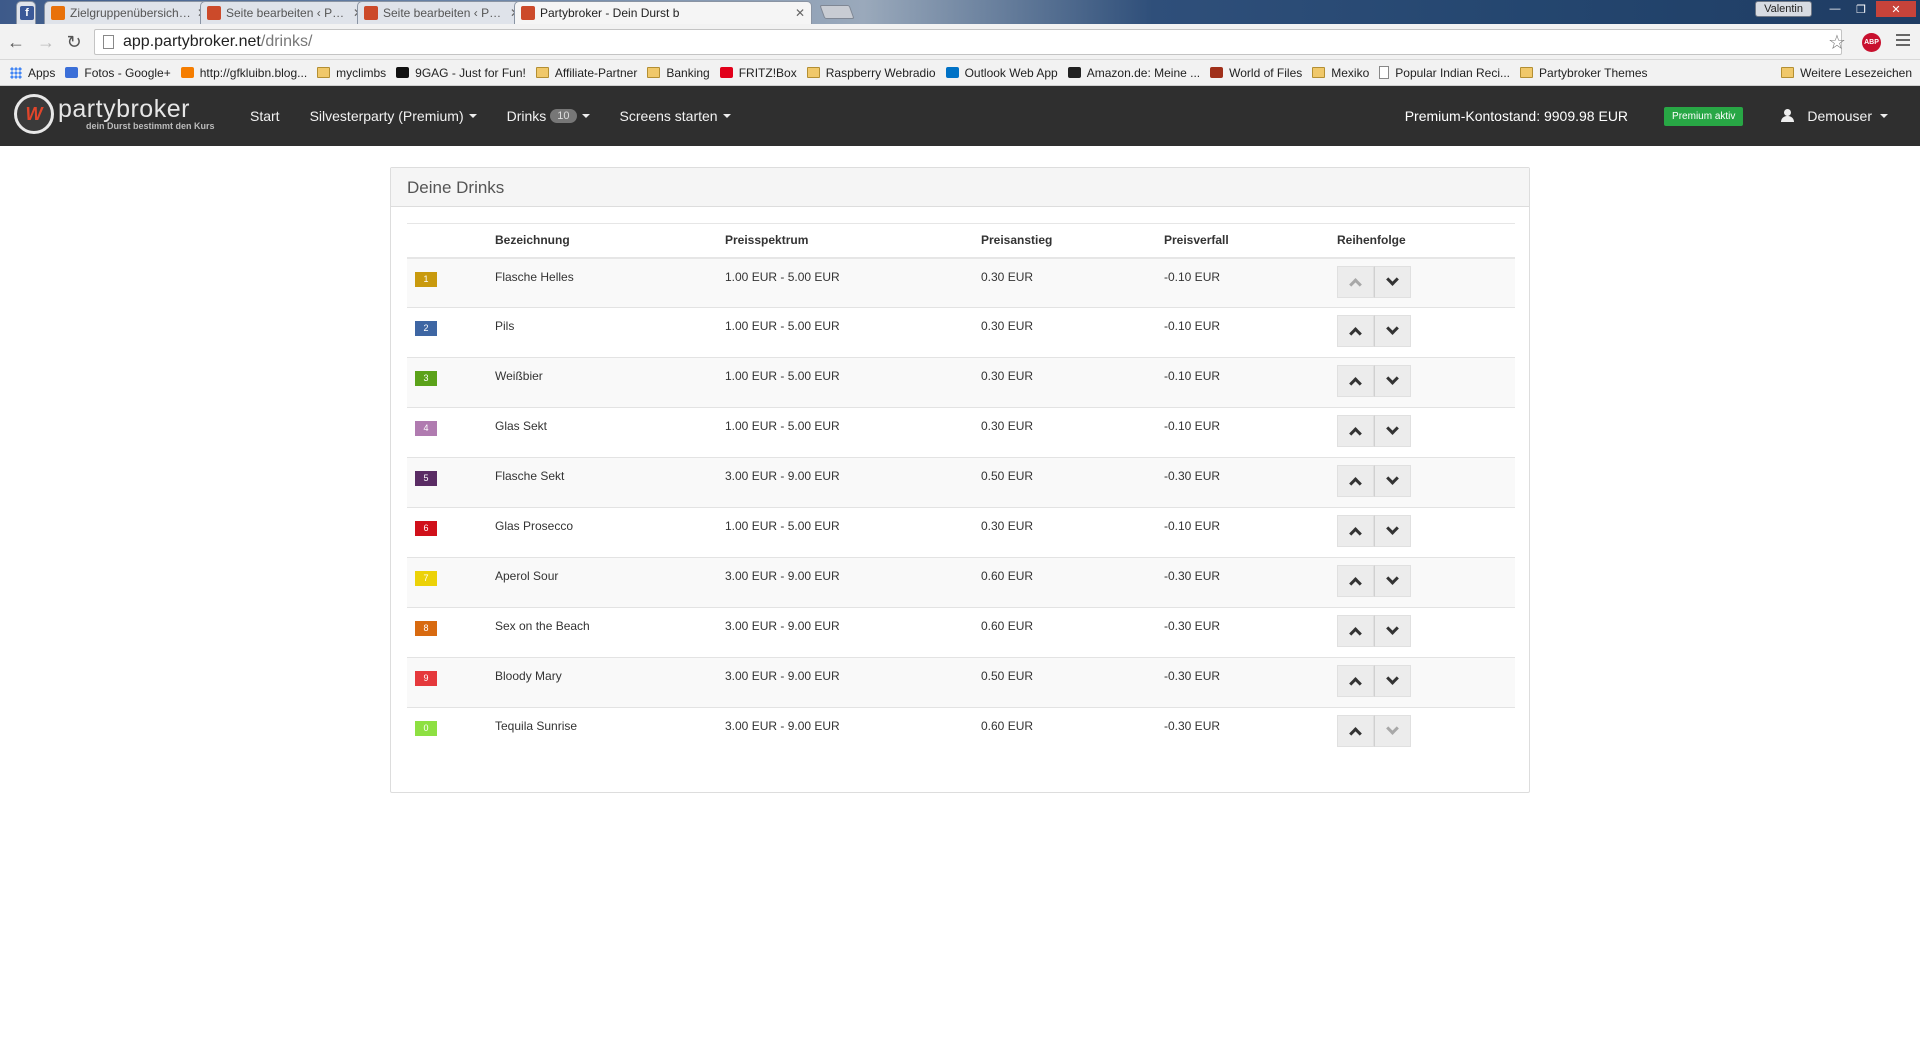  What do you see at coordinates (610, 241) in the screenshot?
I see `header-name: Bezeichnung` at bounding box center [610, 241].